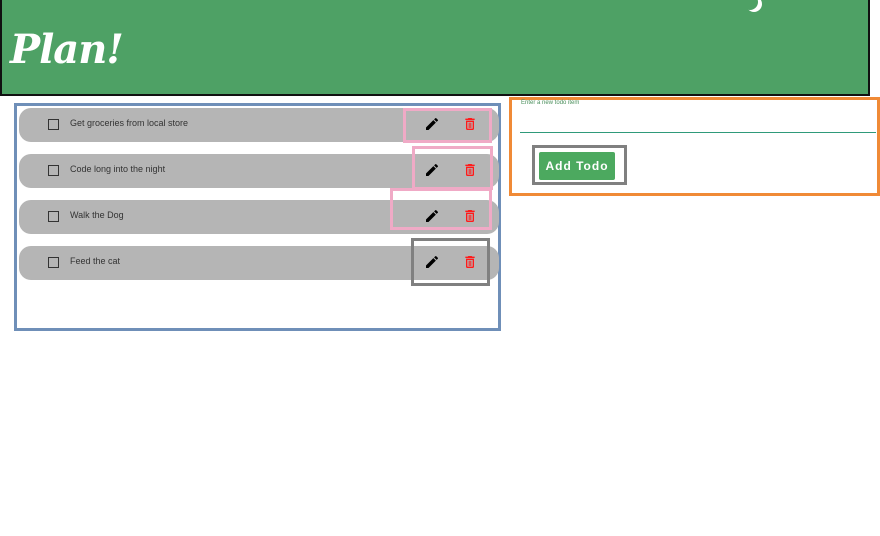 The height and width of the screenshot is (536, 880). What do you see at coordinates (67, 49) in the screenshot?
I see `brand-logo: Plan!` at bounding box center [67, 49].